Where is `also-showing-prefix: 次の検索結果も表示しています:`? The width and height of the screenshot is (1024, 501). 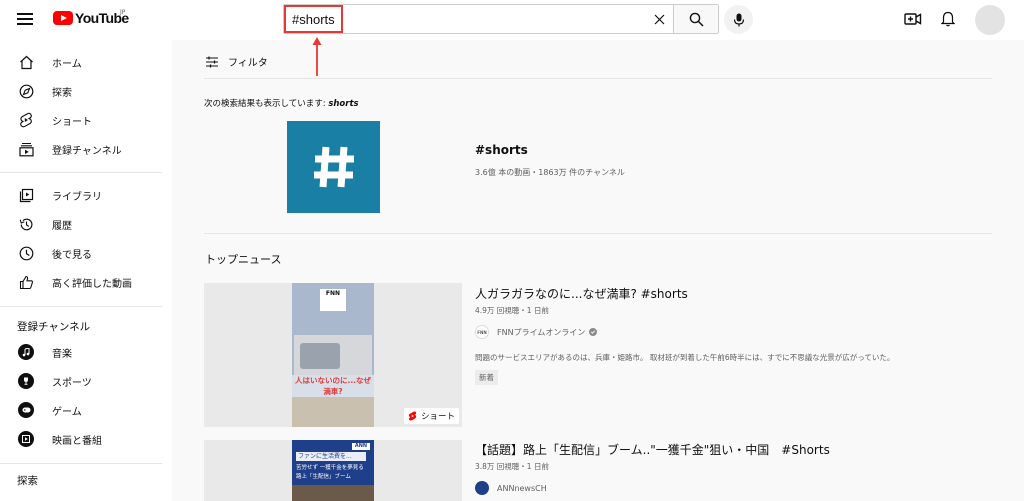
also-showing-prefix: 次の検索結果も表示しています: is located at coordinates (266, 104).